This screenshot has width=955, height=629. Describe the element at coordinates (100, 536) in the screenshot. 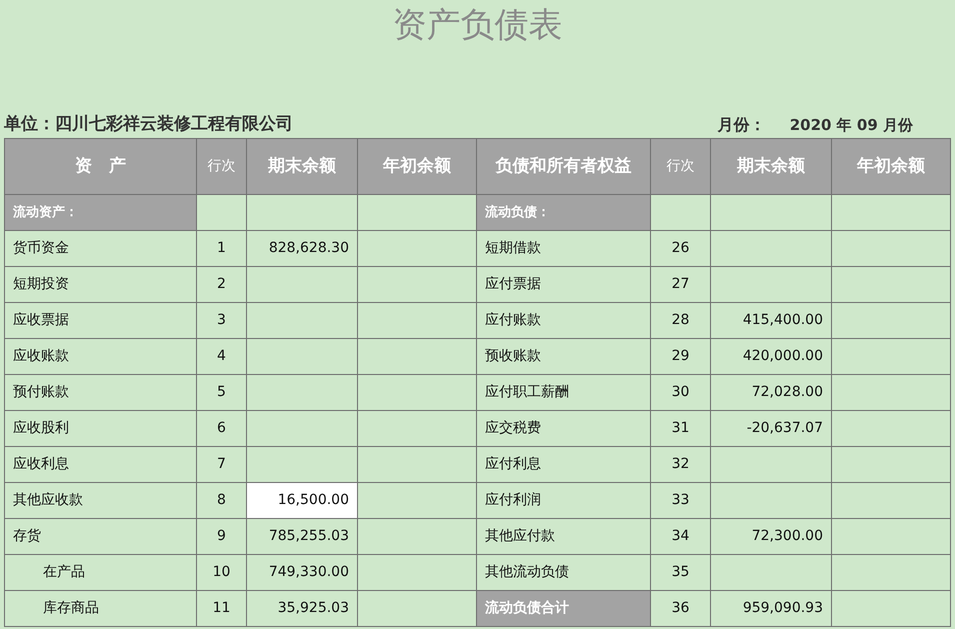

I see `account-name: 存货` at that location.